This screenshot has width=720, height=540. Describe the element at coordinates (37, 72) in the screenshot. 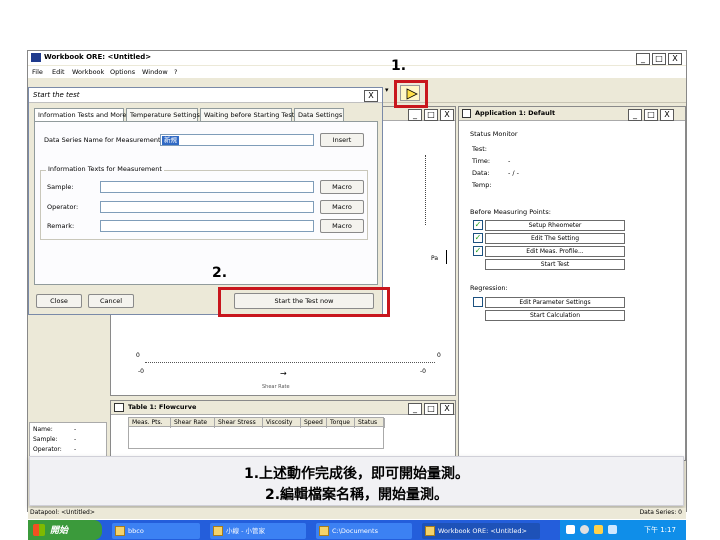

I see `menu-file: File` at that location.